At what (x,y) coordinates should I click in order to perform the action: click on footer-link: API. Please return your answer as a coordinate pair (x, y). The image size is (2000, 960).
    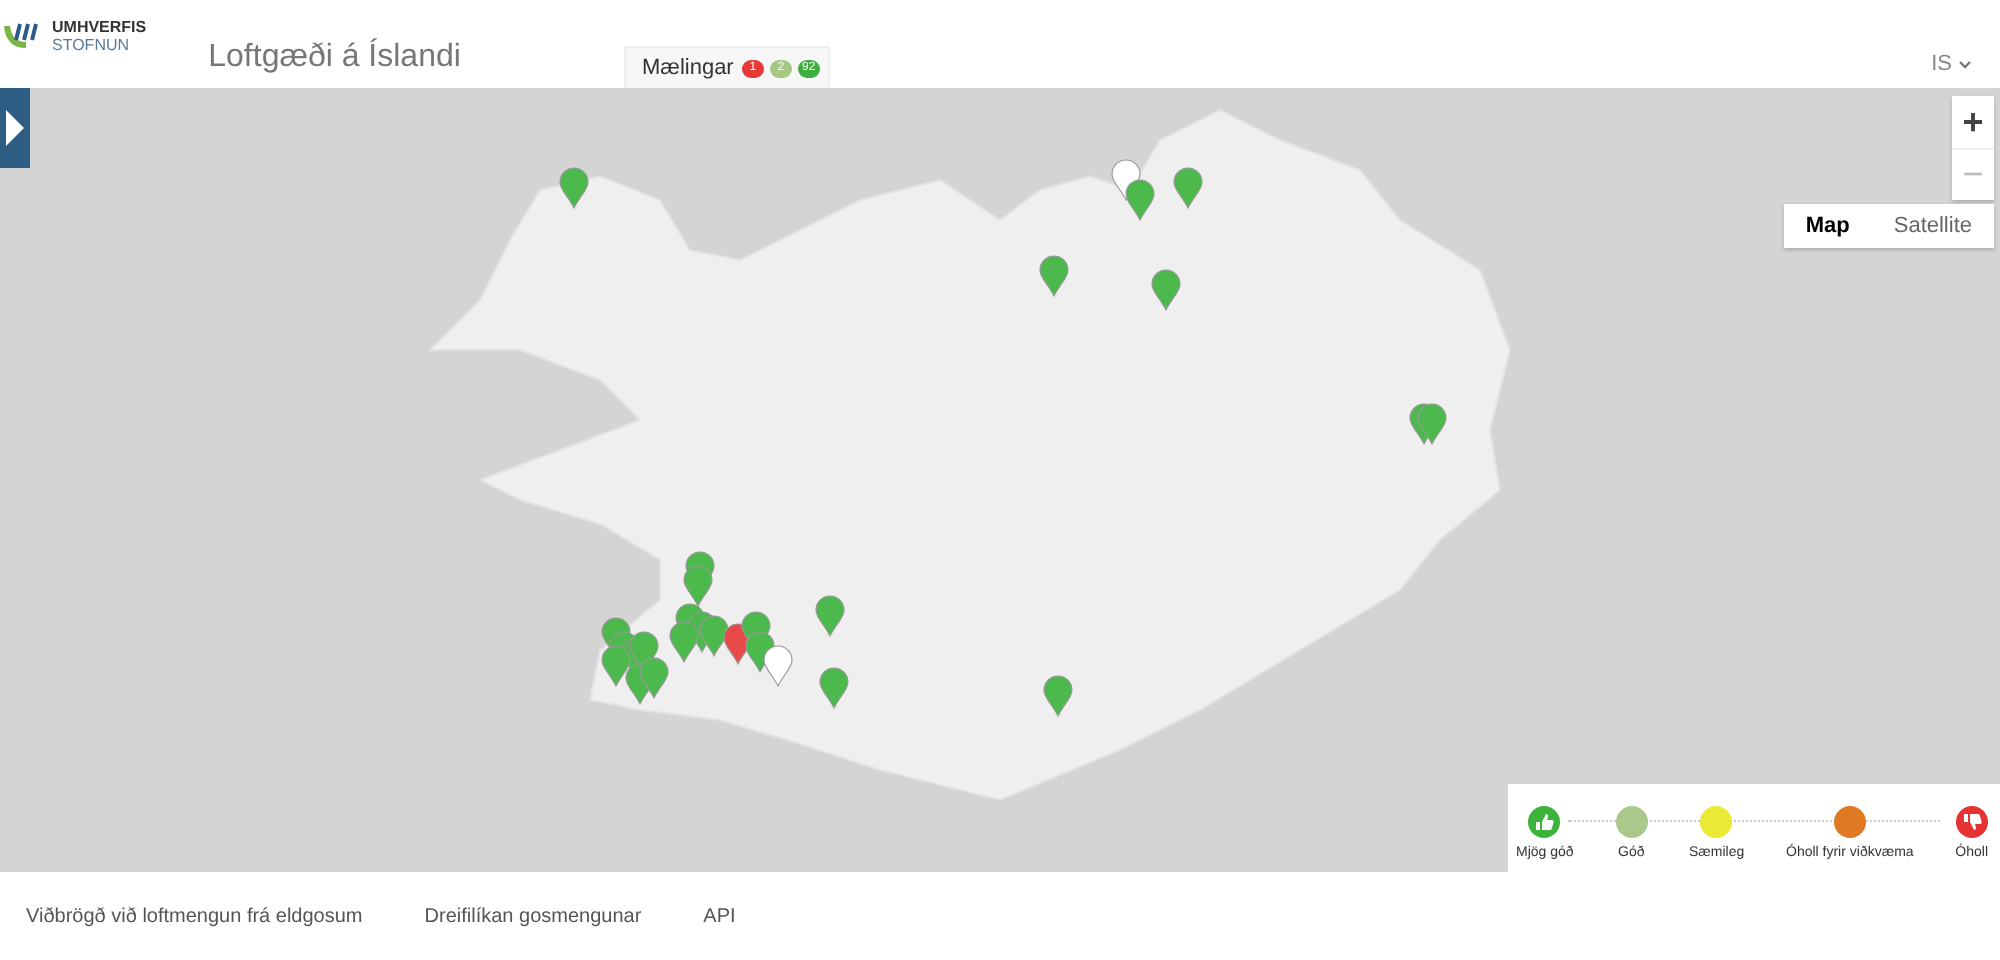
    Looking at the image, I should click on (719, 916).